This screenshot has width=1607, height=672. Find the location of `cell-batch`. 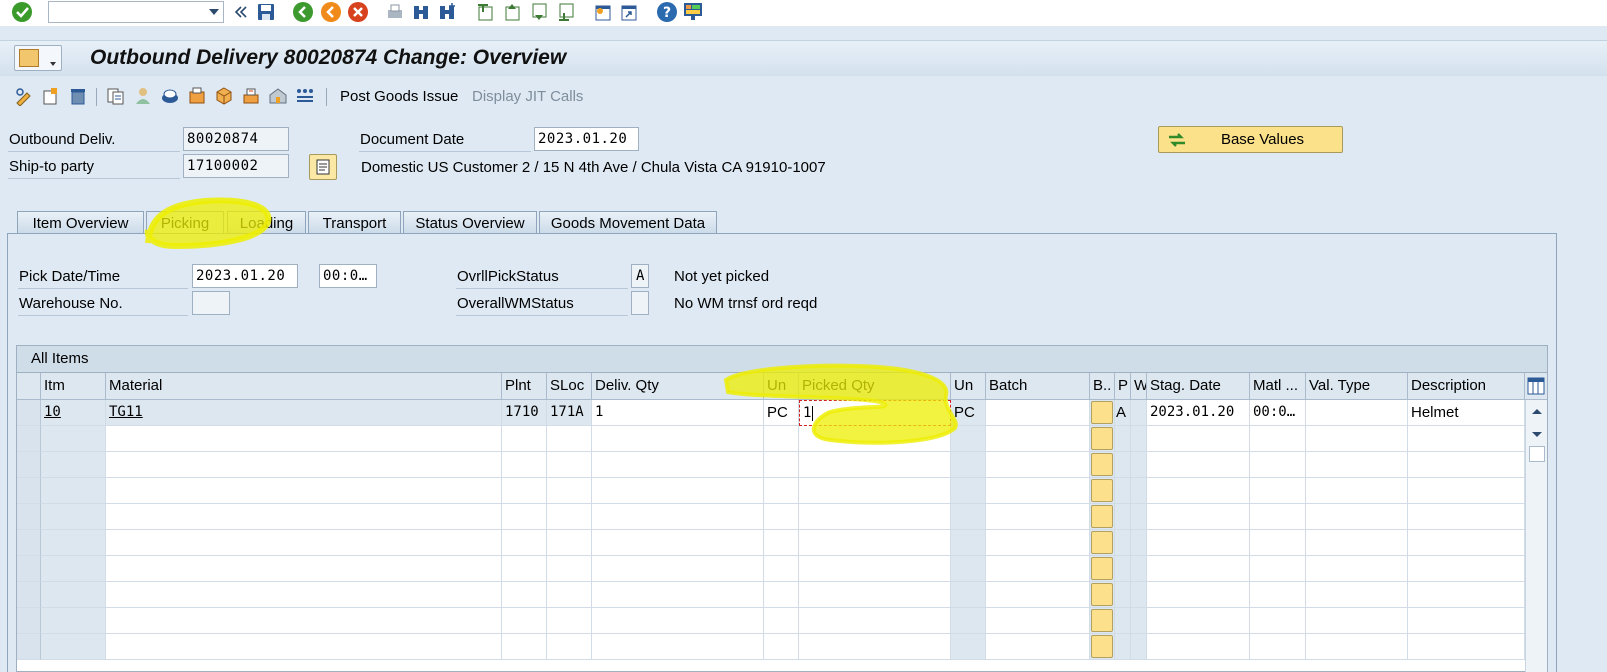

cell-batch is located at coordinates (1038, 413).